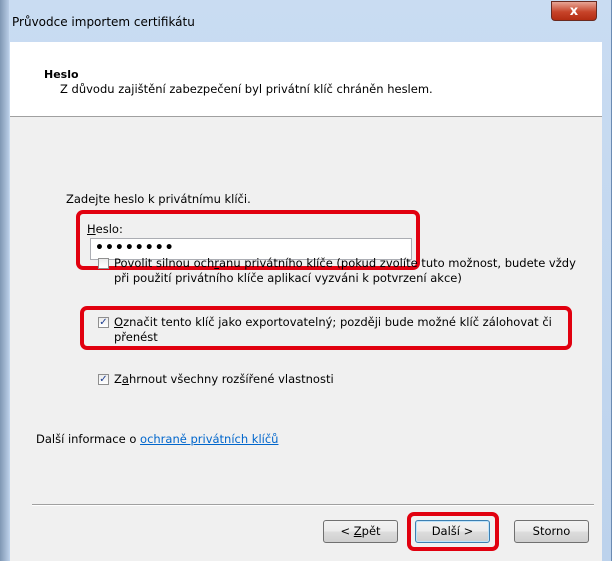 The width and height of the screenshot is (612, 561). I want to click on exportable-checkbox: ✓, so click(103, 322).